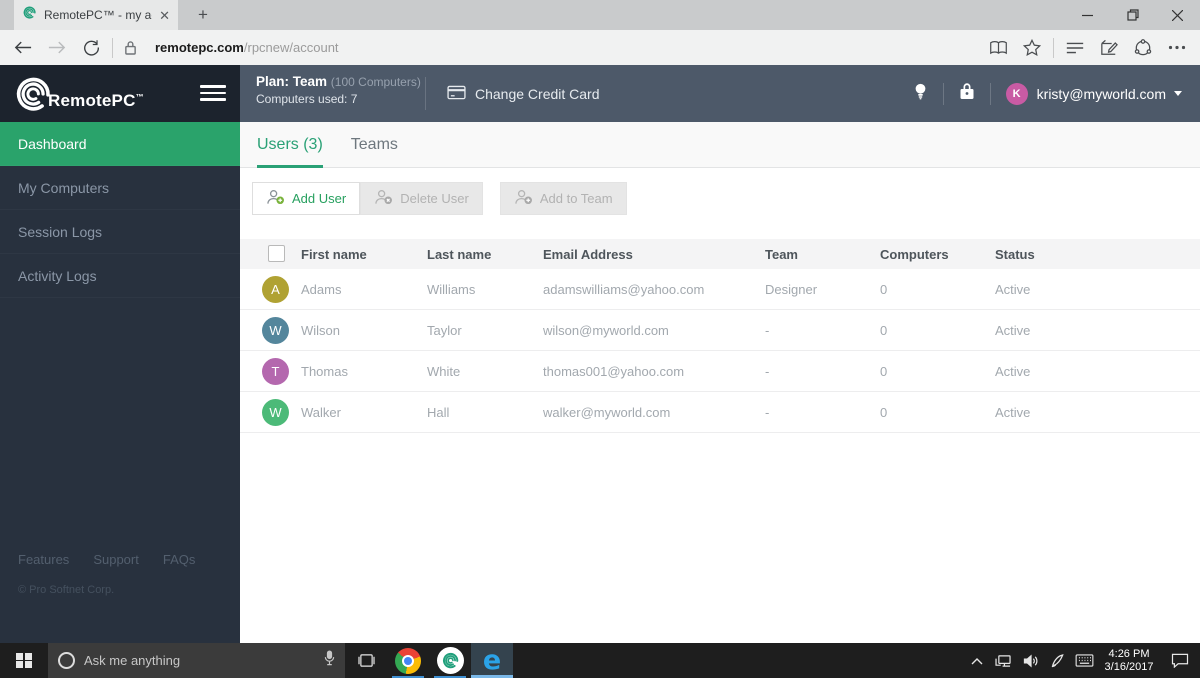 This screenshot has height=678, width=1200. What do you see at coordinates (720, 145) in the screenshot?
I see `content-tabs: Users (3) Teams` at bounding box center [720, 145].